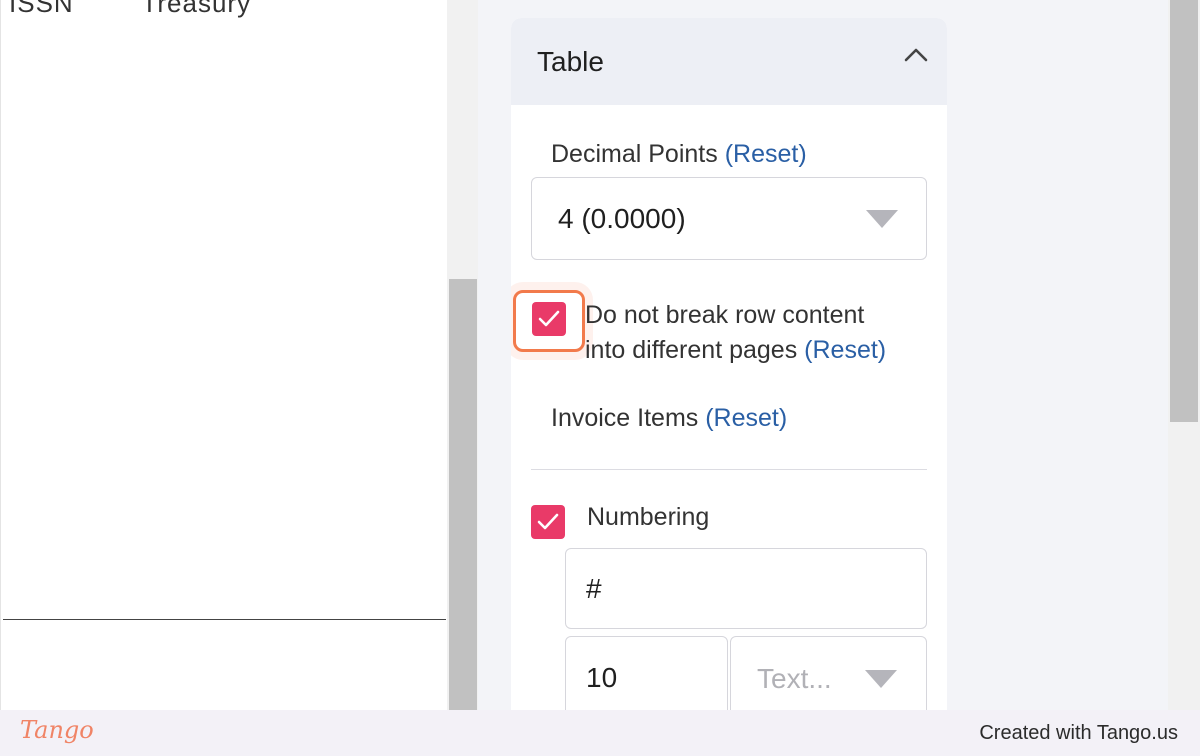 Image resolution: width=1200 pixels, height=756 pixels. I want to click on document-text-fragment-left: ISSN, so click(41, 9).